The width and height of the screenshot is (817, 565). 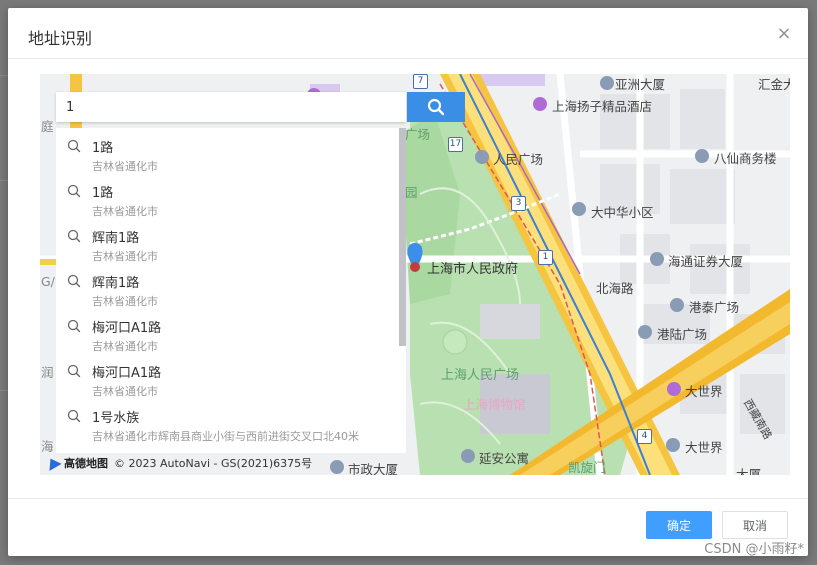 I want to click on map-label: G/, so click(x=48, y=281).